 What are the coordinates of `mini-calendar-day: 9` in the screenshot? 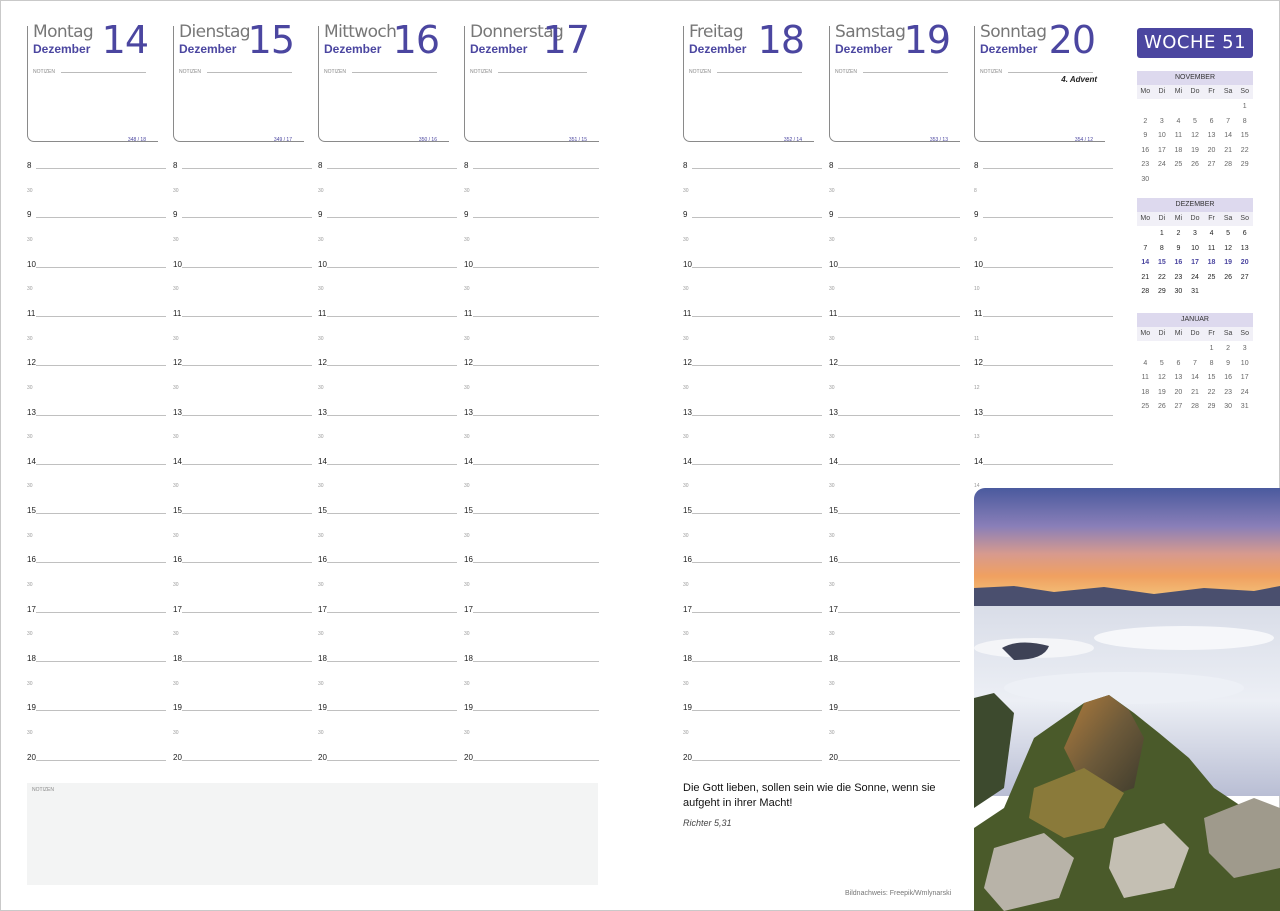 It's located at (1145, 136).